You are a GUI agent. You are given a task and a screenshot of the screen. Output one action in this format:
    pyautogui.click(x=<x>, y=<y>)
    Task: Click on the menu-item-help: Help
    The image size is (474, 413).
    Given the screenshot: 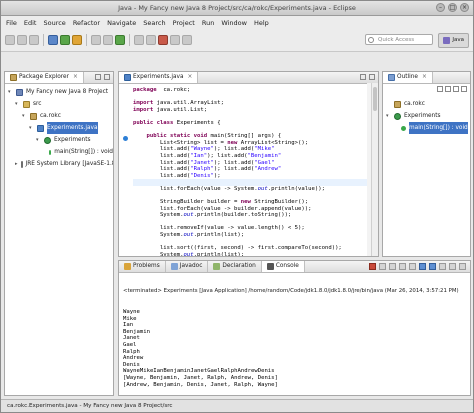 What is the action you would take?
    pyautogui.click(x=261, y=23)
    